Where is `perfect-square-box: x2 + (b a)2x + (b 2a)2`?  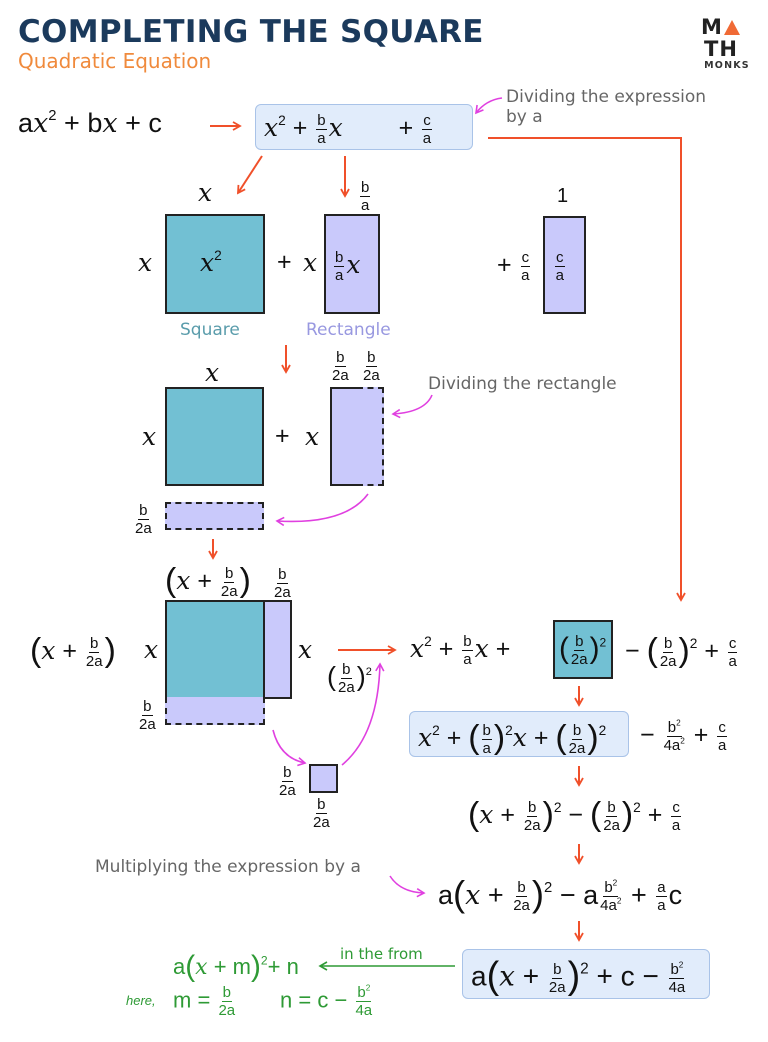 perfect-square-box: x2 + (b a)2x + (b 2a)2 is located at coordinates (519, 734).